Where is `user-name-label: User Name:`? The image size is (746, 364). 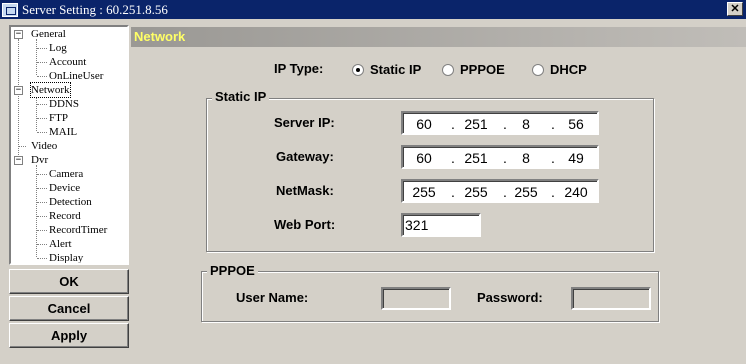
user-name-label: User Name: is located at coordinates (272, 297).